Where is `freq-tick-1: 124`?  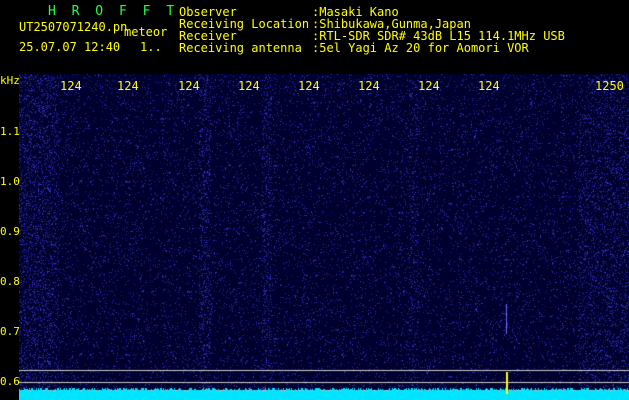
freq-tick-1: 124 is located at coordinates (71, 86).